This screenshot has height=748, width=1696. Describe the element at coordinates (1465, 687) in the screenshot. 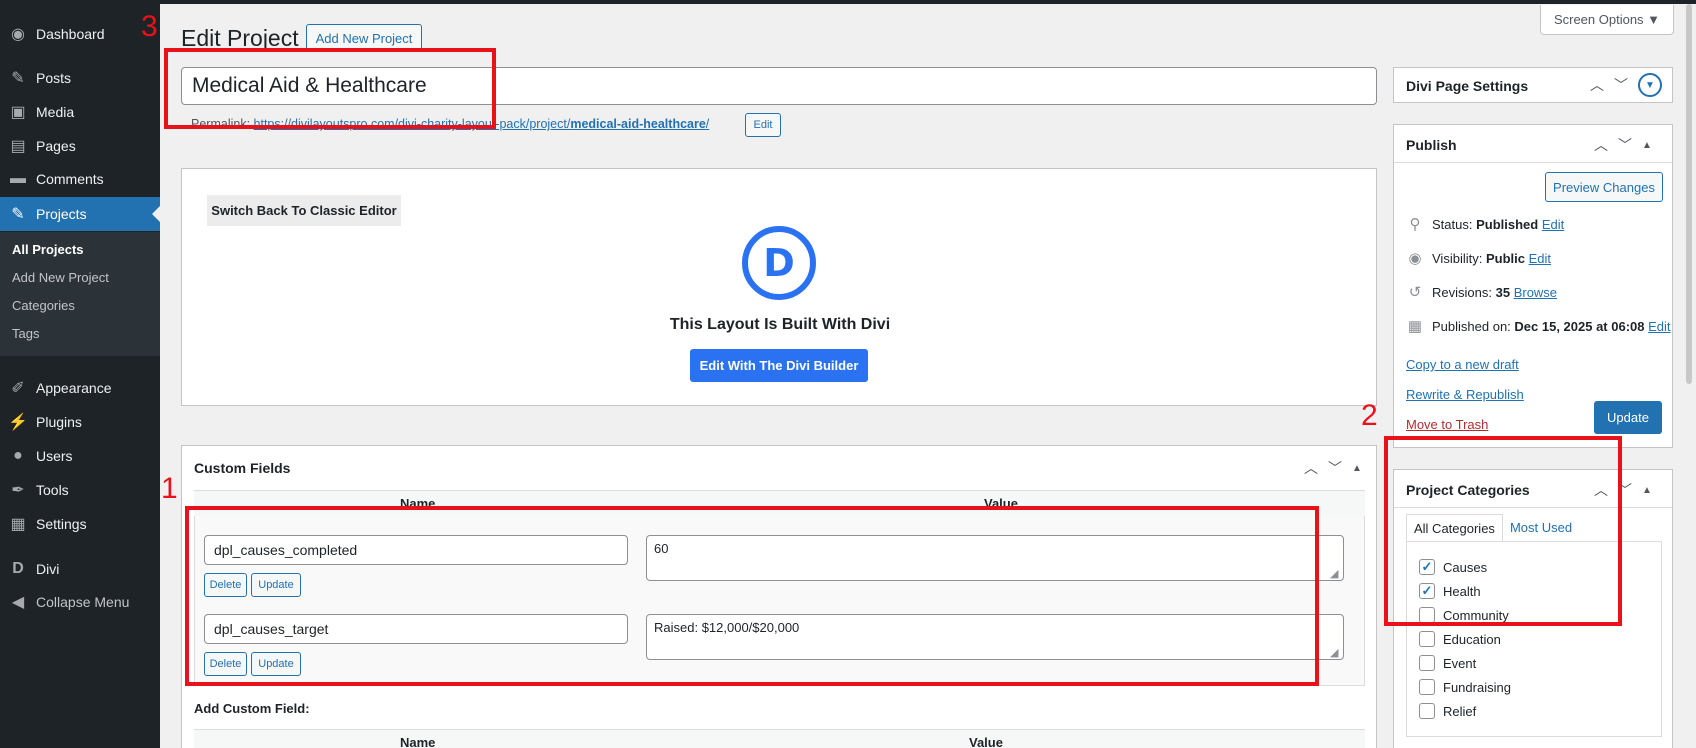

I see `category-fundraising: Fundraising` at that location.